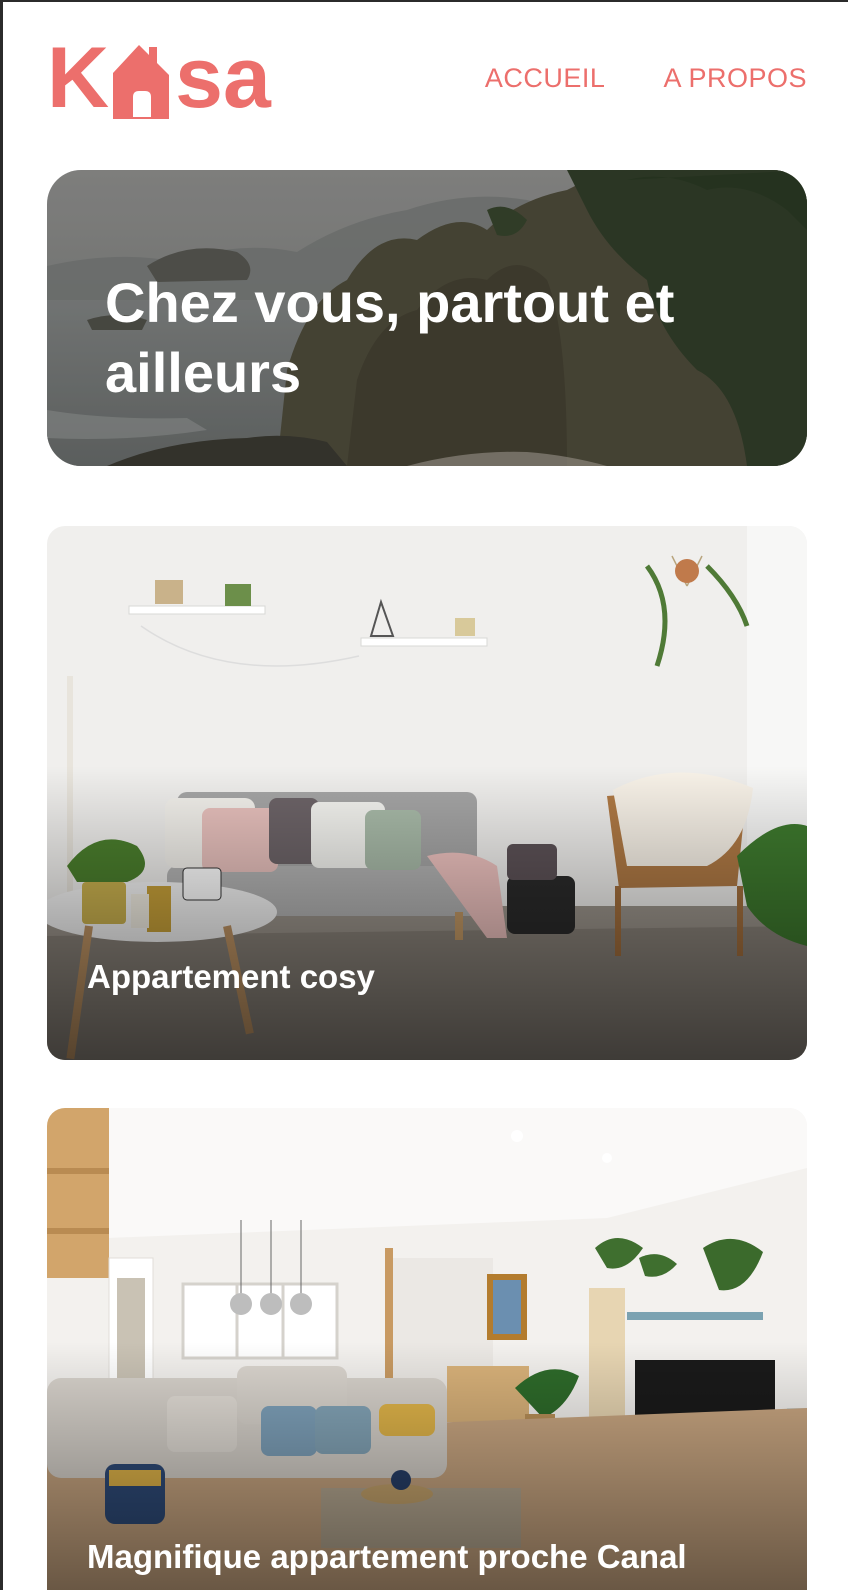 The image size is (848, 1590). What do you see at coordinates (646, 78) in the screenshot?
I see `main-nav: ACCUEIL A PROPOS` at bounding box center [646, 78].